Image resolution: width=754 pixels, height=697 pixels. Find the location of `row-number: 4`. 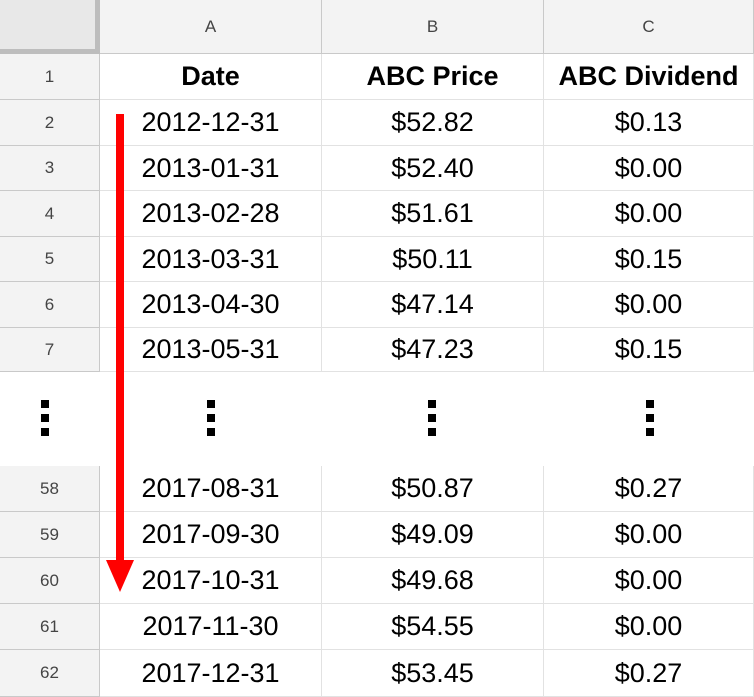

row-number: 4 is located at coordinates (50, 214).